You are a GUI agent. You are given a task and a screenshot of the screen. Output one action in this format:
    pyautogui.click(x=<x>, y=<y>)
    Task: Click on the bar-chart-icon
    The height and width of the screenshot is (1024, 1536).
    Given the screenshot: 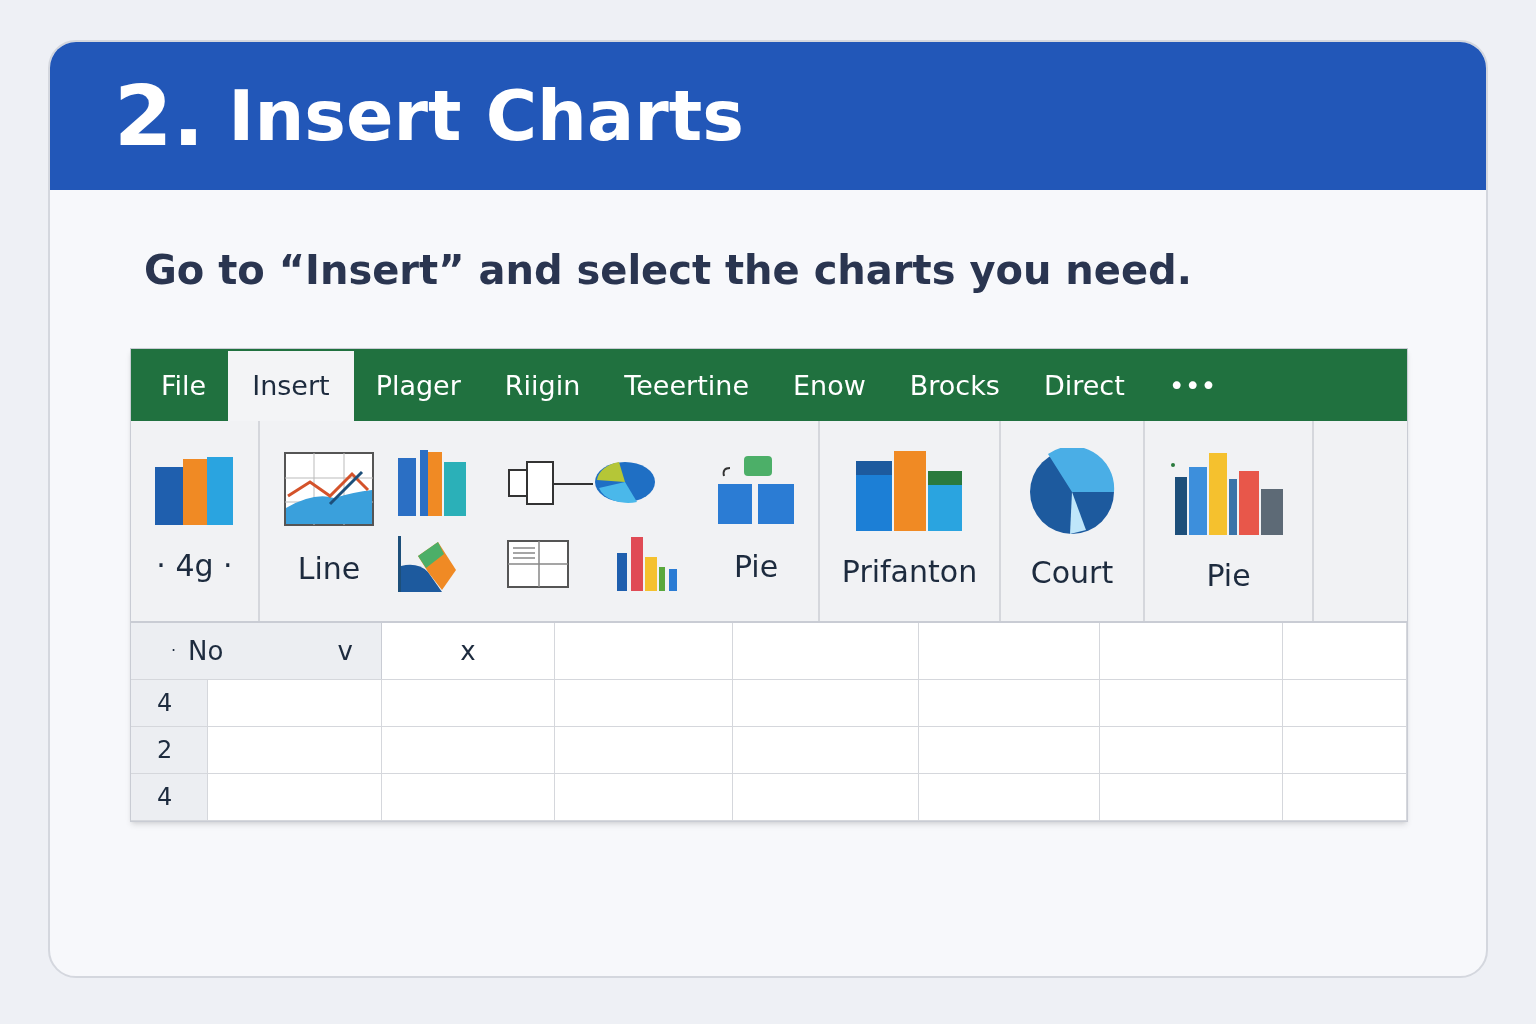 What is the action you would take?
    pyautogui.click(x=194, y=490)
    